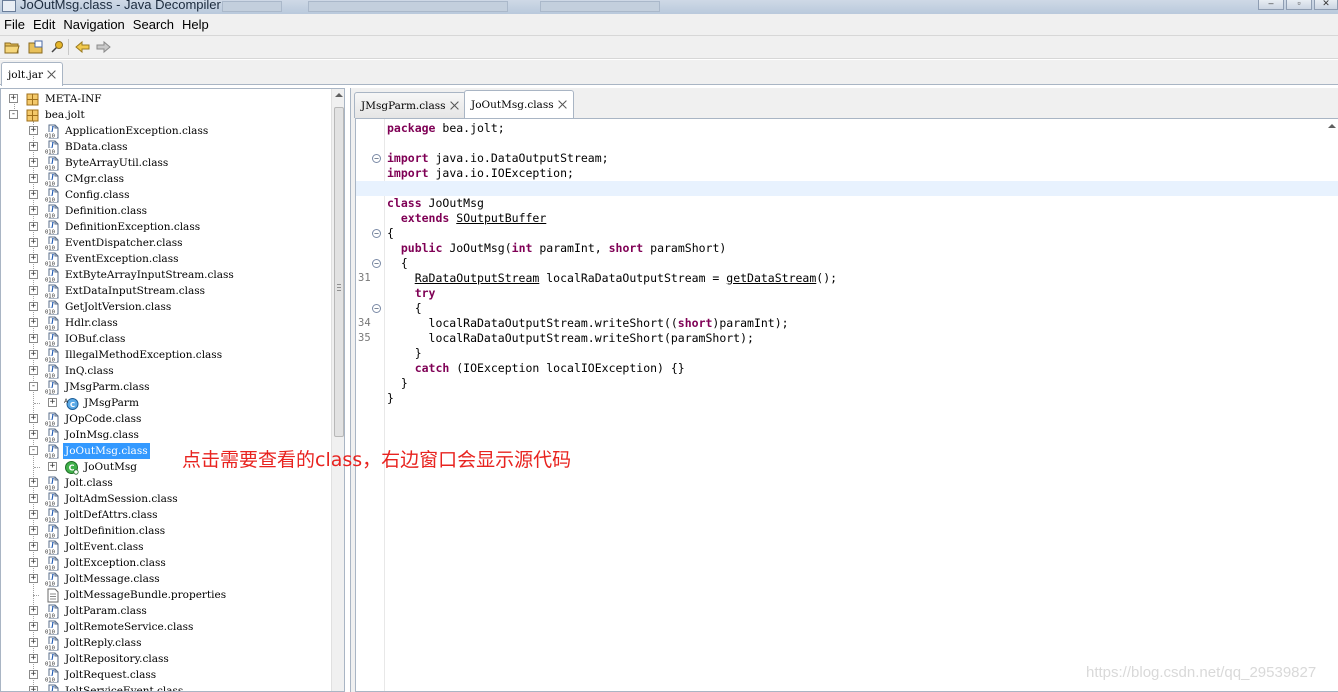  Describe the element at coordinates (166, 339) in the screenshot. I see `tree-item: + J 010 IOBuf.class` at that location.